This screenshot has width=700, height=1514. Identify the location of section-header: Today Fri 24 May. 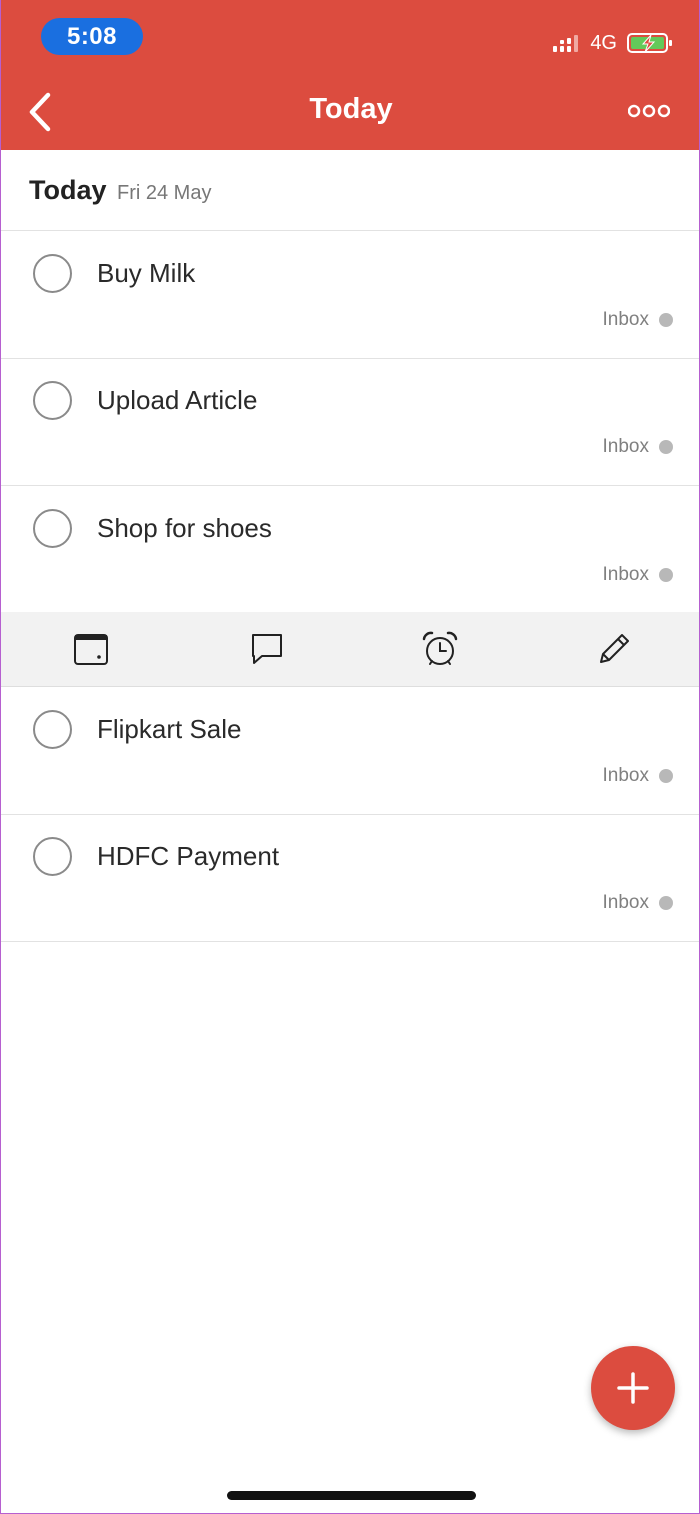
(350, 190).